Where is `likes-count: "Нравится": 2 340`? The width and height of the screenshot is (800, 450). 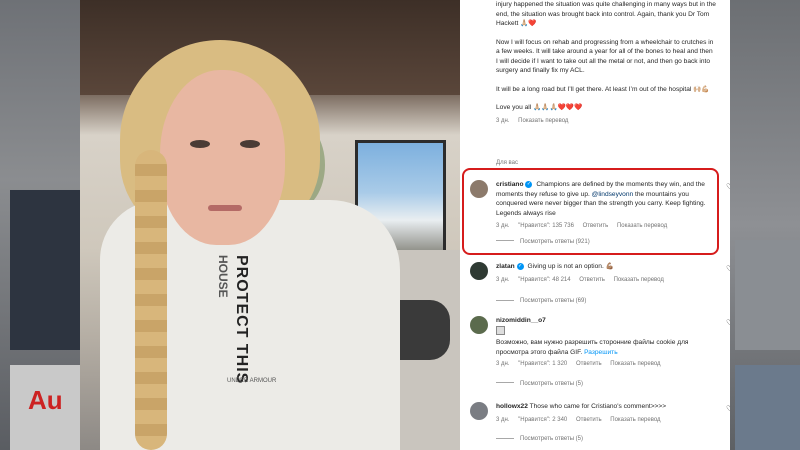
likes-count: "Нравится": 2 340 is located at coordinates (542, 420).